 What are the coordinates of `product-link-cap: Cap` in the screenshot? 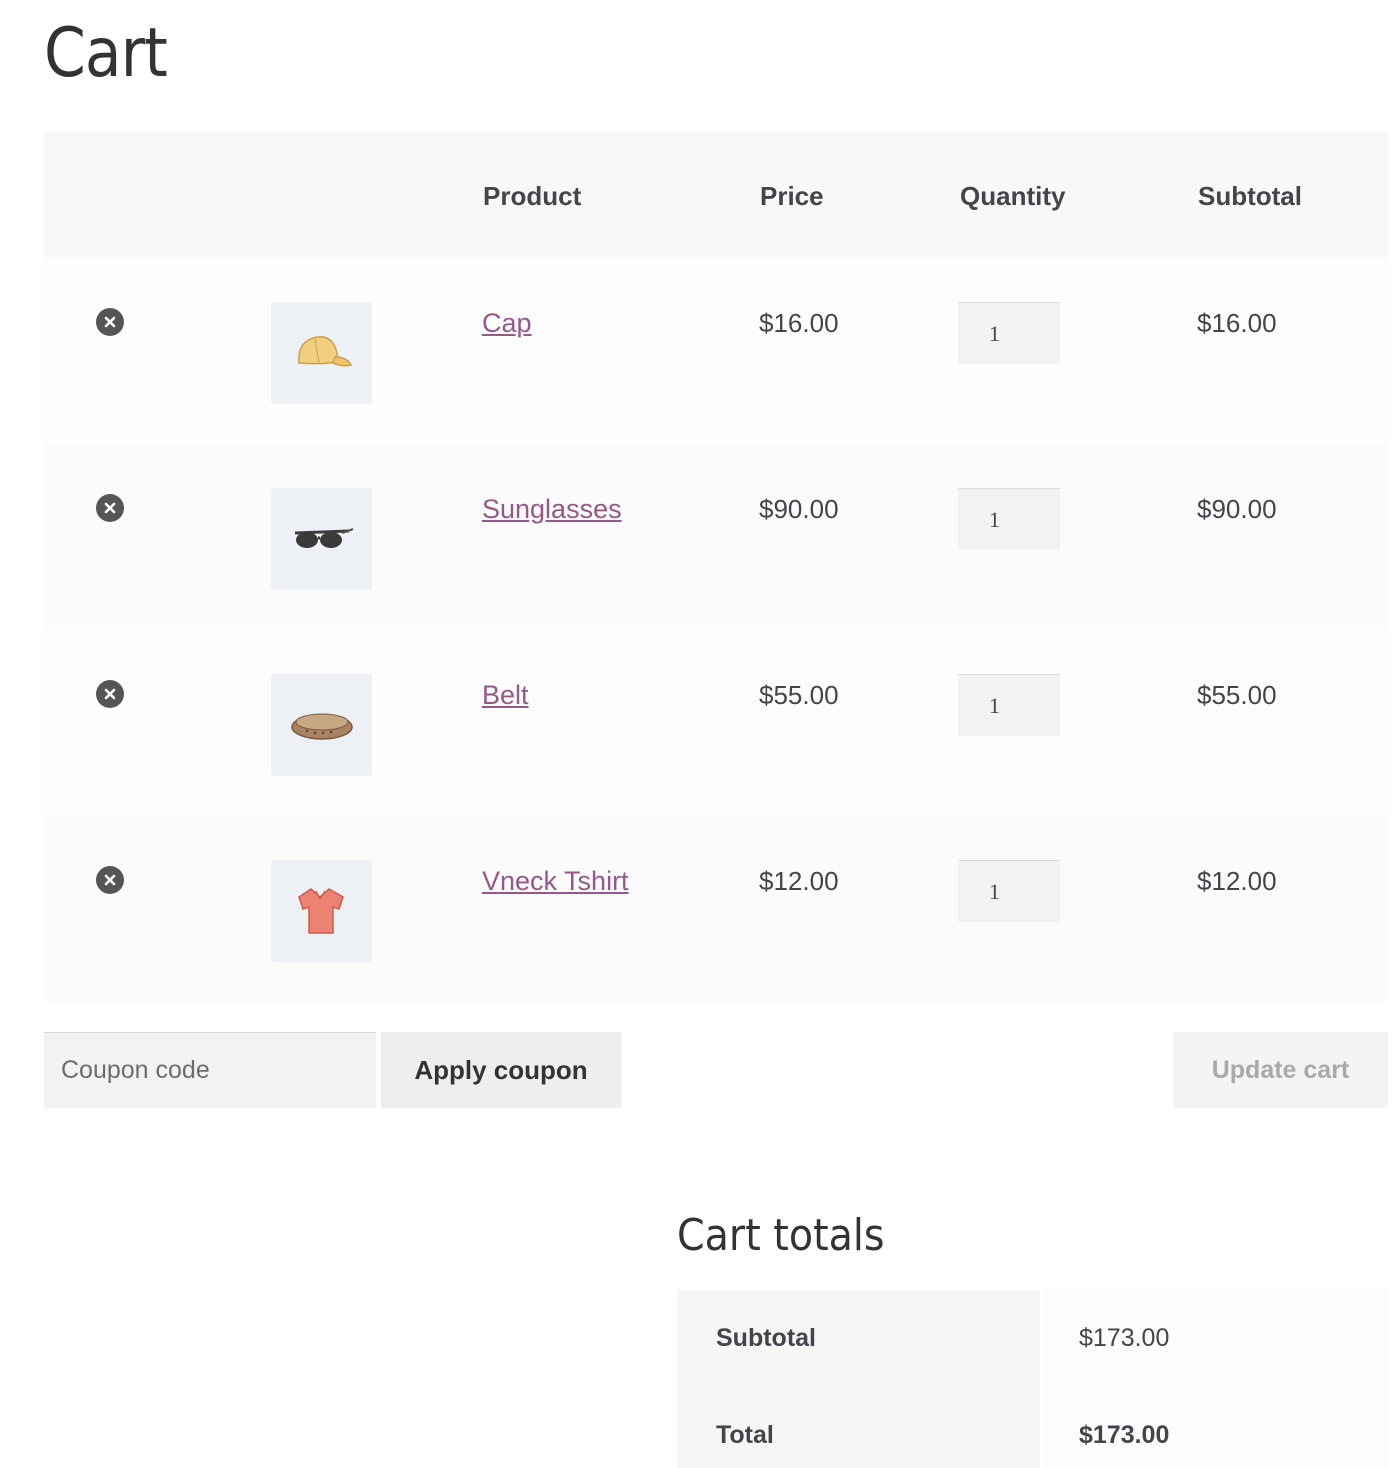 It's located at (507, 323).